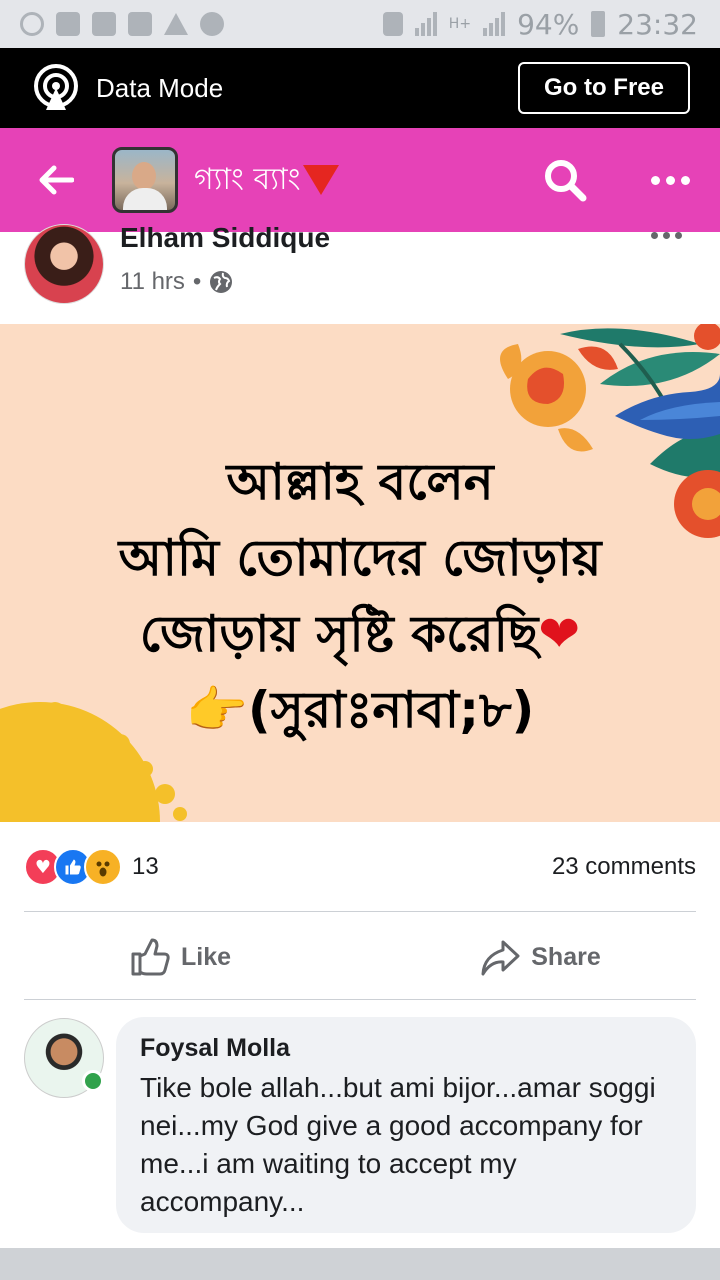 The height and width of the screenshot is (1280, 720). I want to click on globe-icon, so click(221, 282).